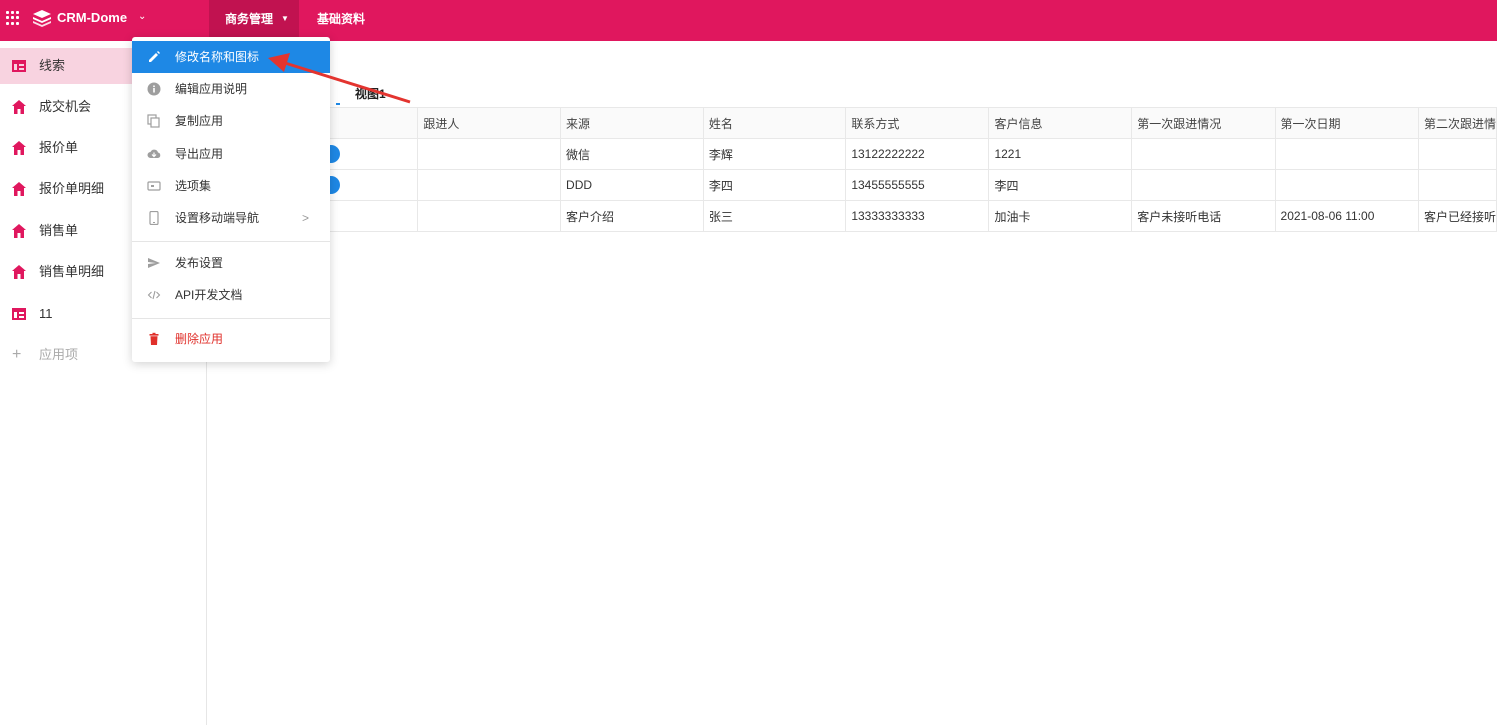 The height and width of the screenshot is (725, 1497). Describe the element at coordinates (72, 188) in the screenshot. I see `sidebar-item-label: 报价单明细` at that location.